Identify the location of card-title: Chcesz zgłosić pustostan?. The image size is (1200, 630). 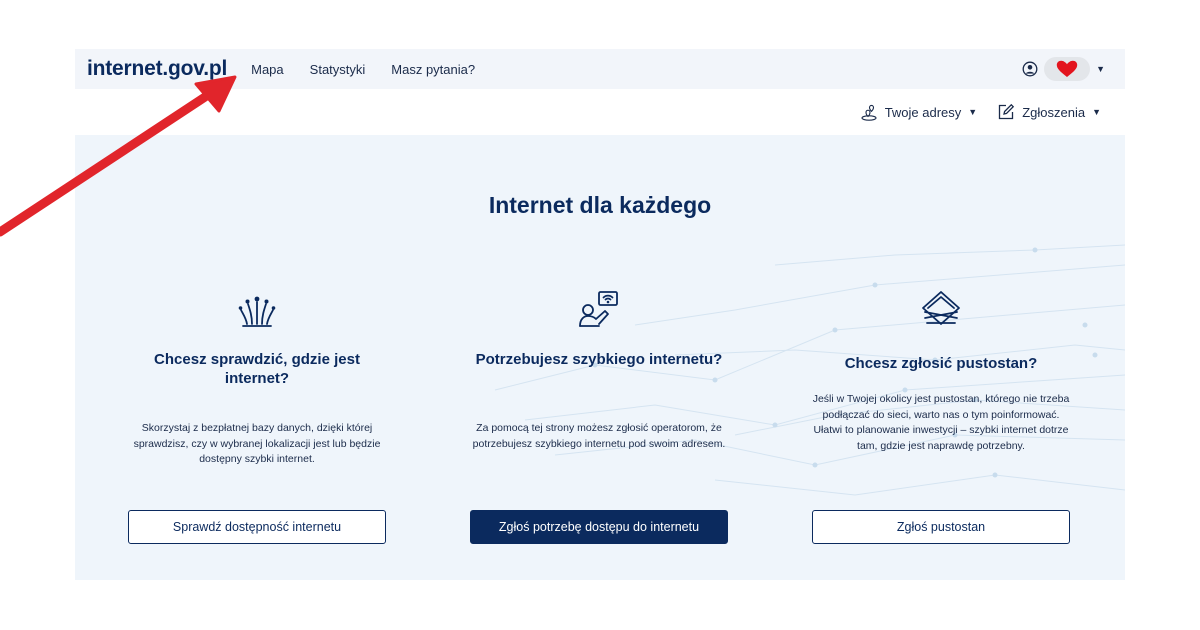
(941, 363).